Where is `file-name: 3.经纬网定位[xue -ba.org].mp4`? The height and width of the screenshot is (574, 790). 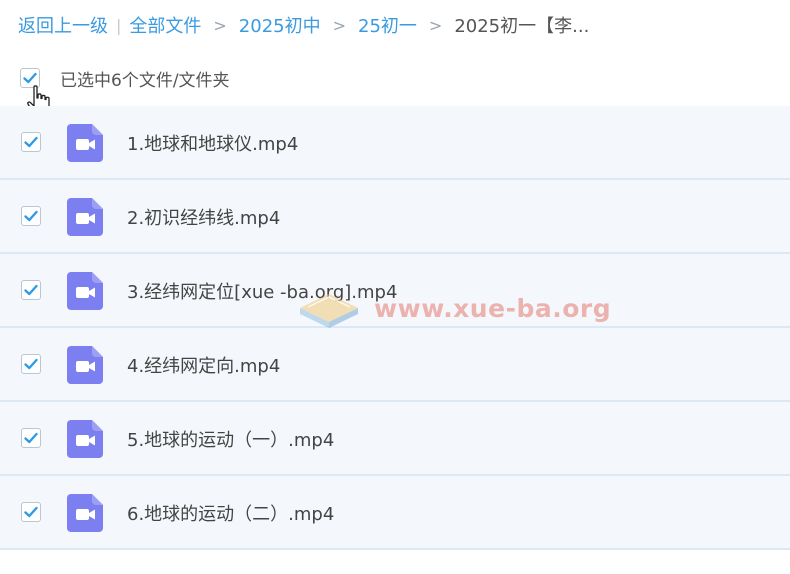 file-name: 3.经纬网定位[xue -ba.org].mp4 is located at coordinates (262, 291).